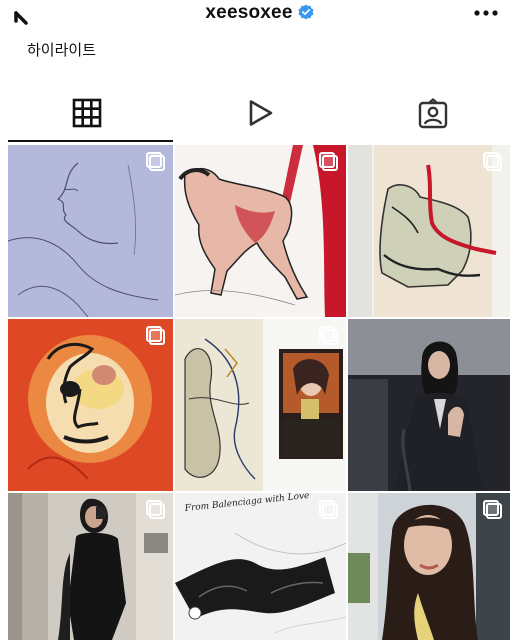 The image size is (519, 640). What do you see at coordinates (90, 141) in the screenshot?
I see `active-tab-indicator` at bounding box center [90, 141].